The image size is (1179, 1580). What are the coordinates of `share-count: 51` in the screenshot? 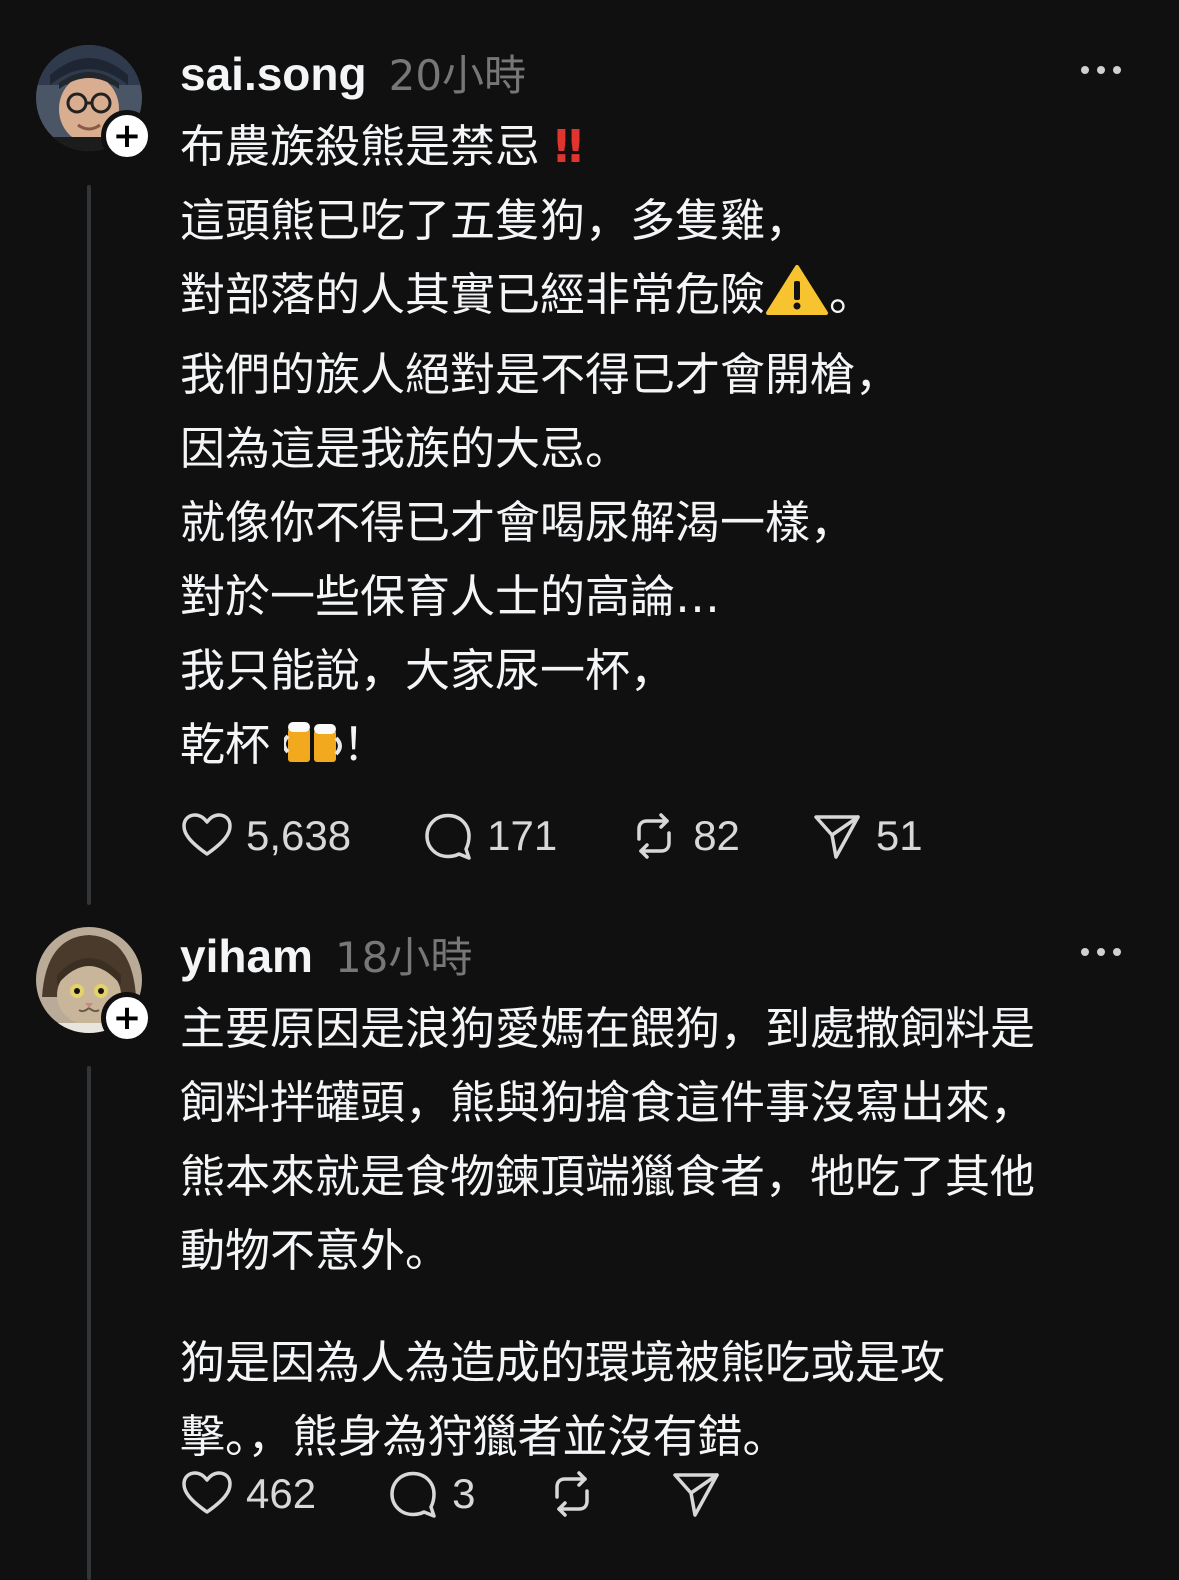 It's located at (899, 835).